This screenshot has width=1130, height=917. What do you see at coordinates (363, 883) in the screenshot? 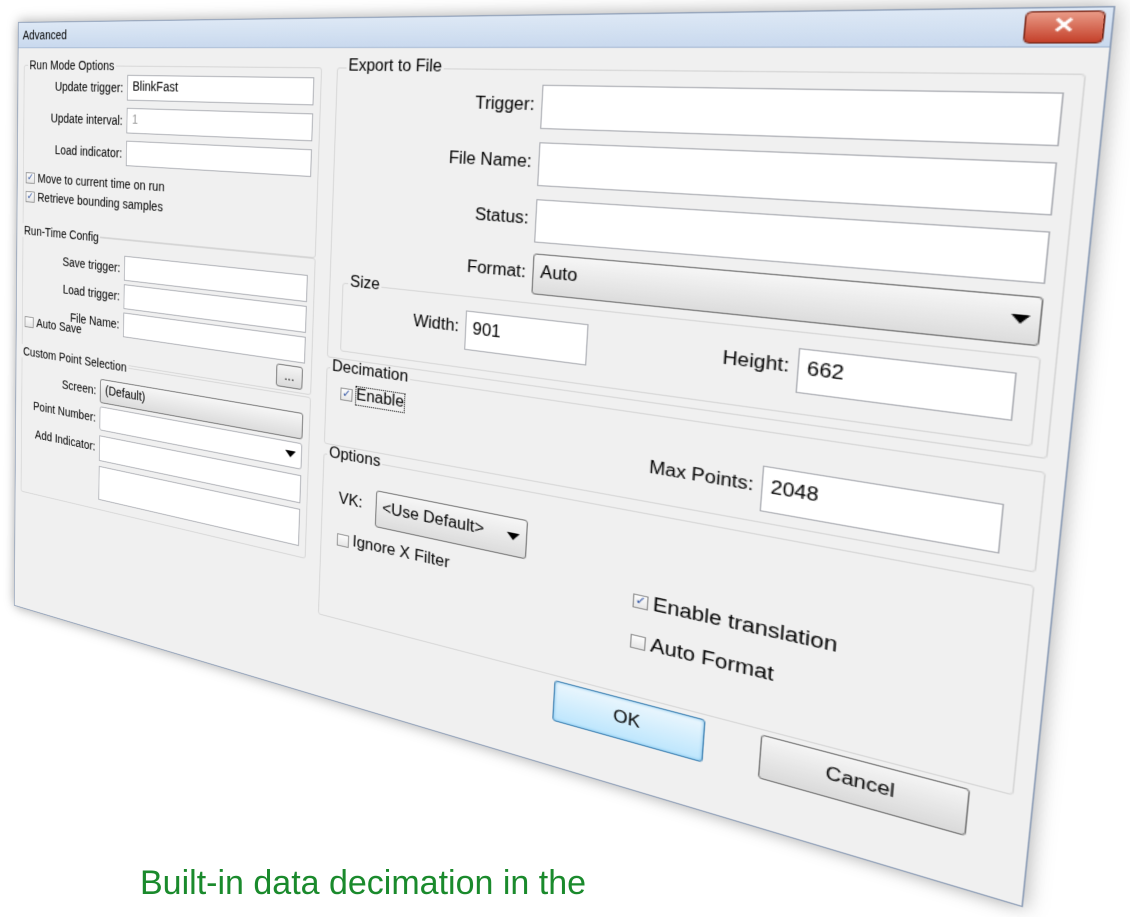
I see `slide-caption: Built-in data decimation in the` at bounding box center [363, 883].